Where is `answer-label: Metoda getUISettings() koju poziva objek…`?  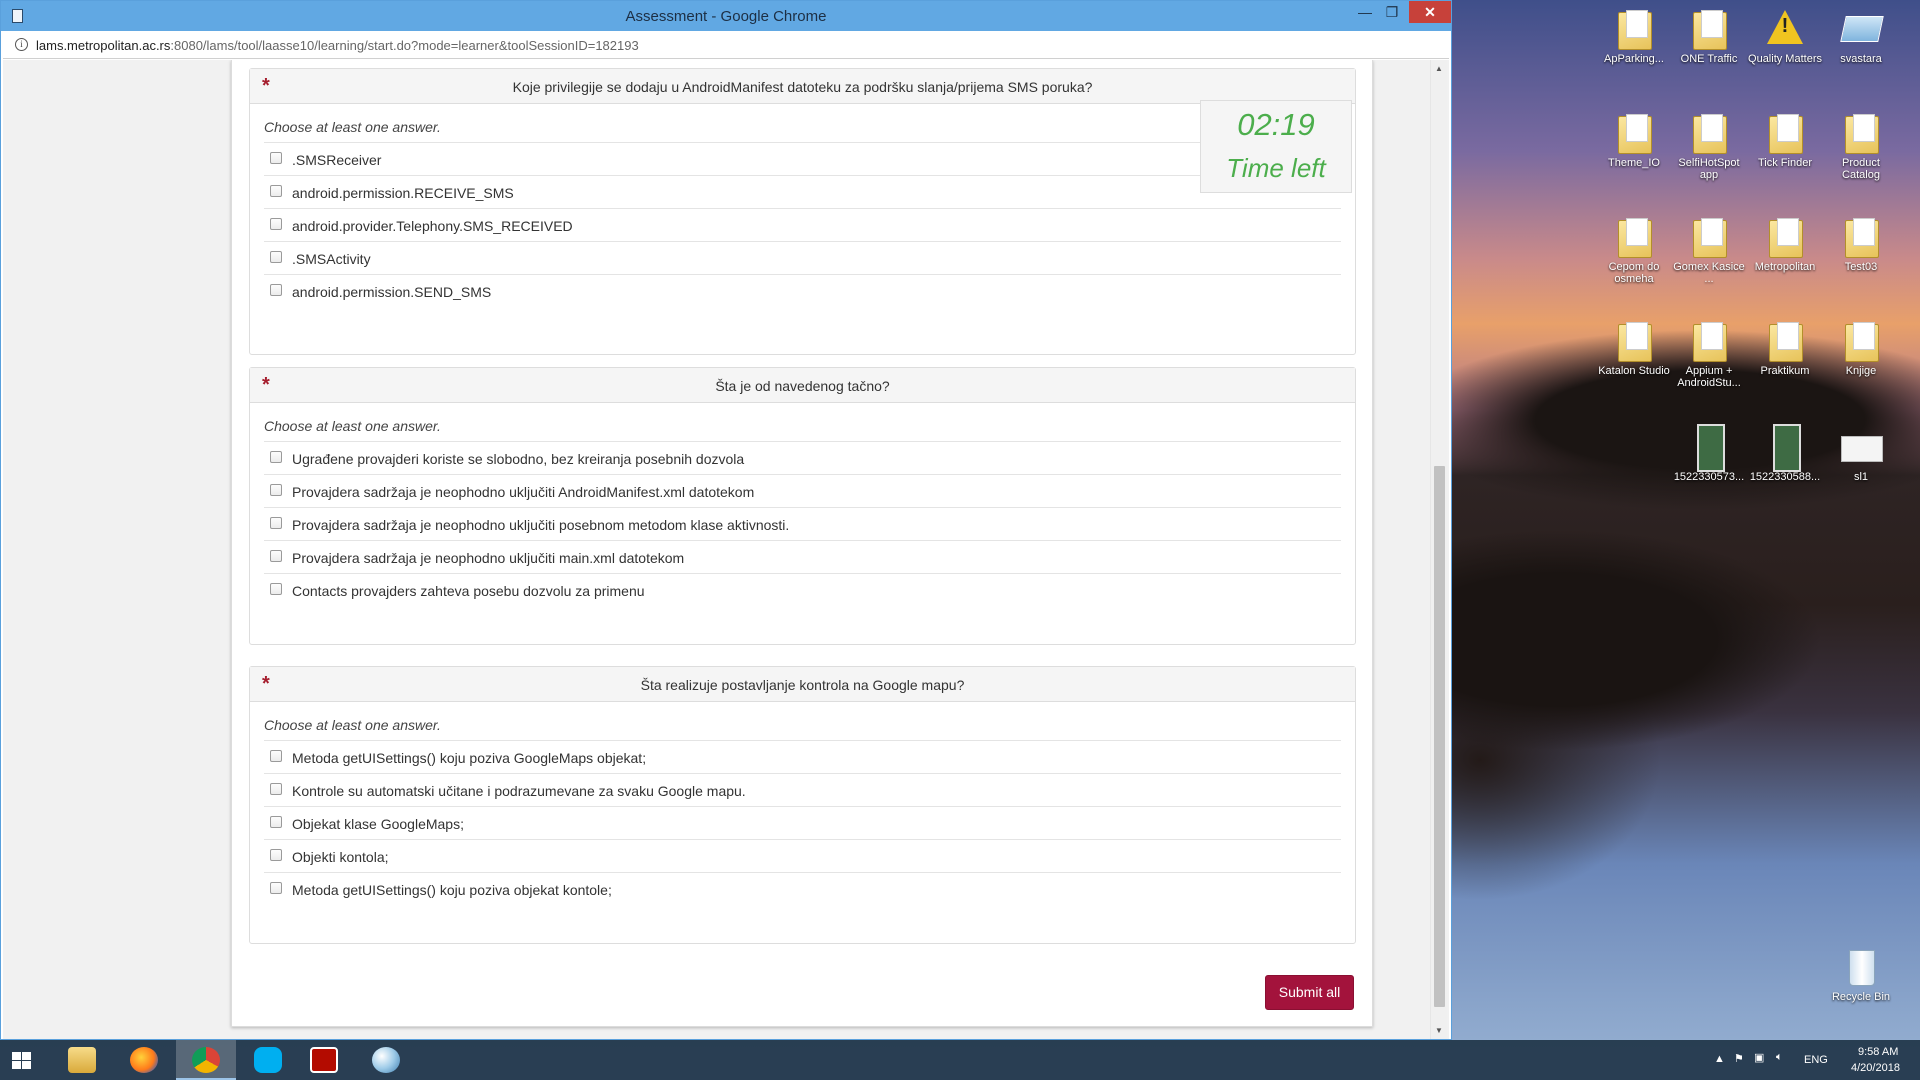
answer-label: Metoda getUISettings() koju poziva objek… is located at coordinates (452, 890).